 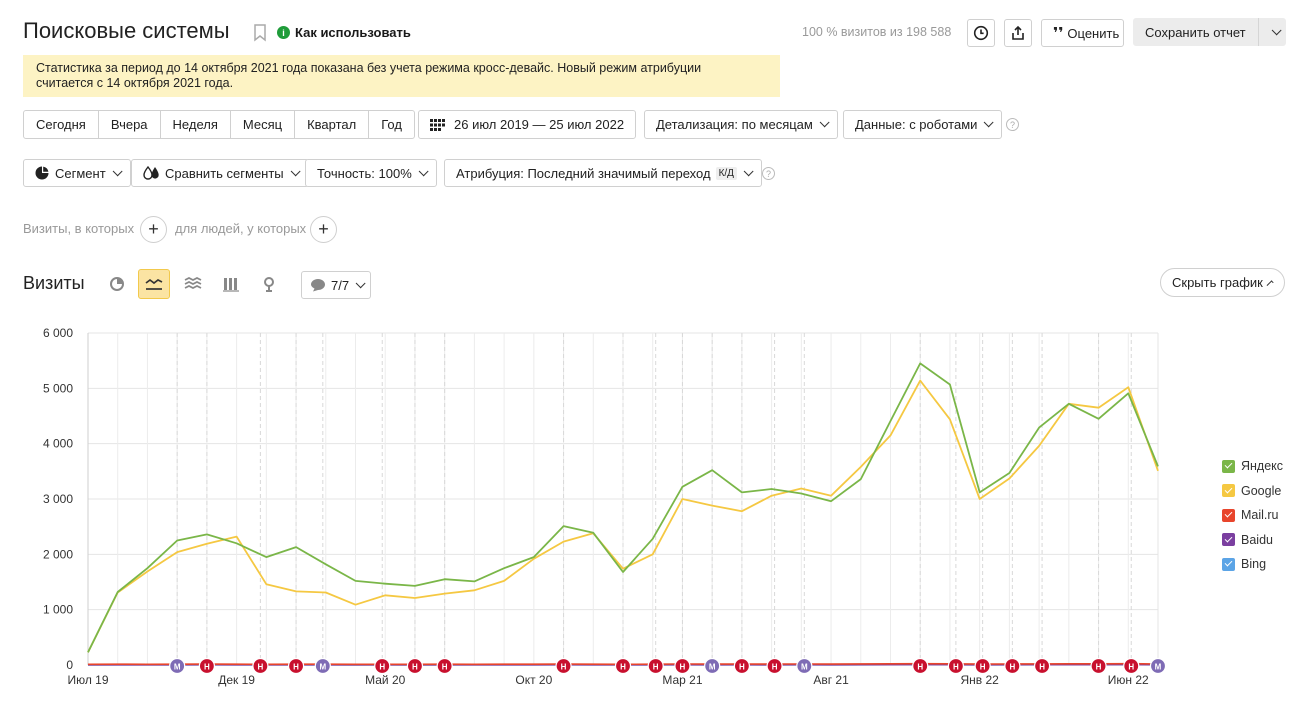 What do you see at coordinates (1217, 282) in the screenshot?
I see `hide-chart-label: Скрыть график` at bounding box center [1217, 282].